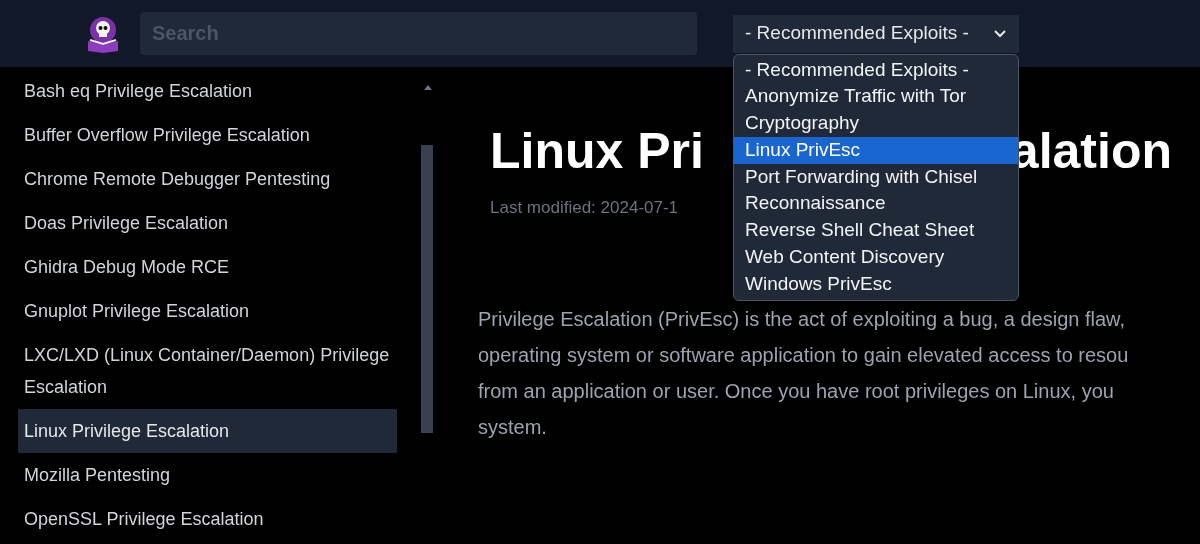  Describe the element at coordinates (207, 431) in the screenshot. I see `sidebar-item: Linux Privilege Escalation` at that location.